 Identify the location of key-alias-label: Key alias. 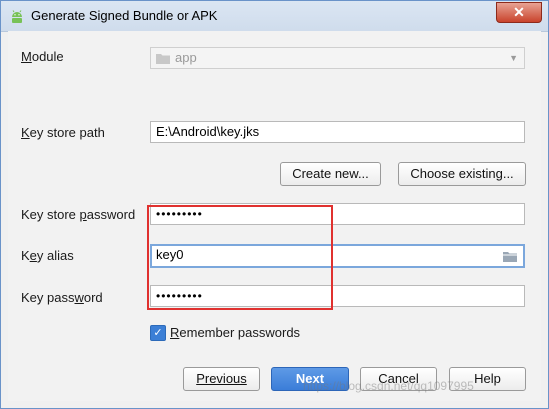
(47, 255).